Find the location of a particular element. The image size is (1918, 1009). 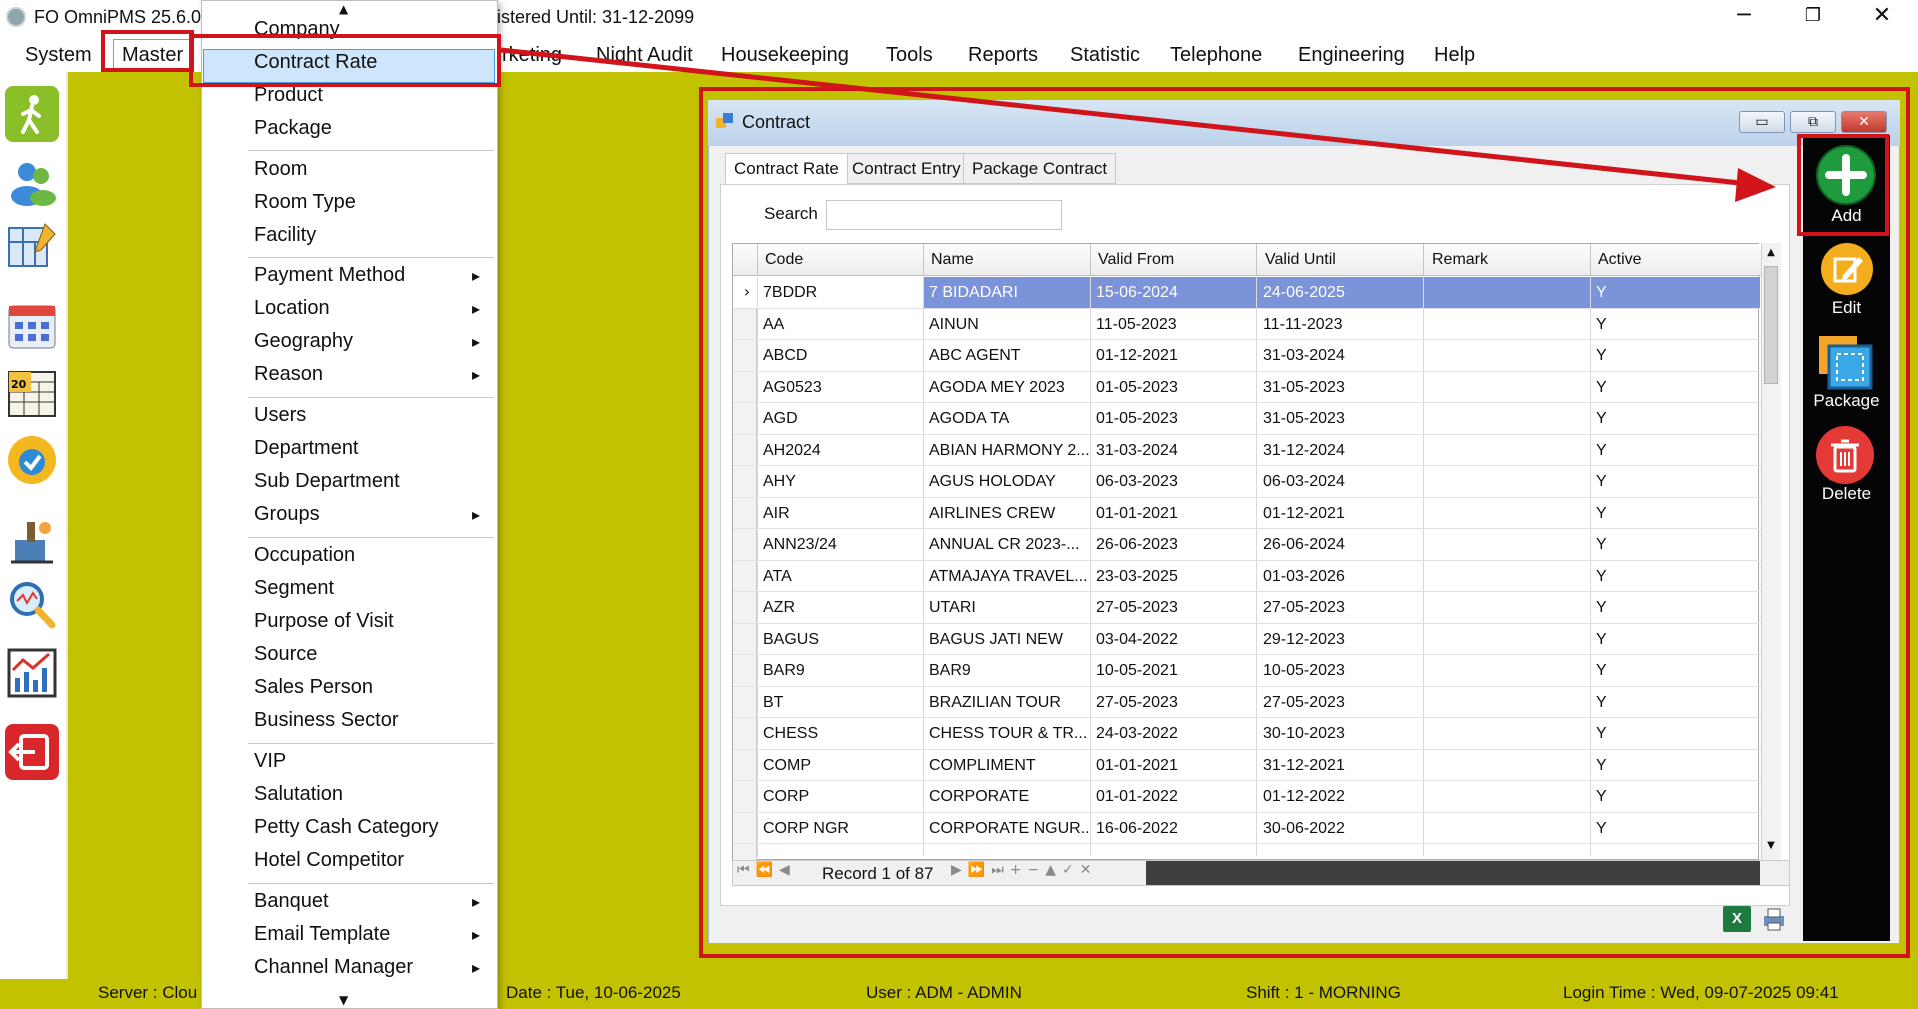

status-login-time: Login Time : Wed, 09-07-2025 09:41 is located at coordinates (1701, 992).